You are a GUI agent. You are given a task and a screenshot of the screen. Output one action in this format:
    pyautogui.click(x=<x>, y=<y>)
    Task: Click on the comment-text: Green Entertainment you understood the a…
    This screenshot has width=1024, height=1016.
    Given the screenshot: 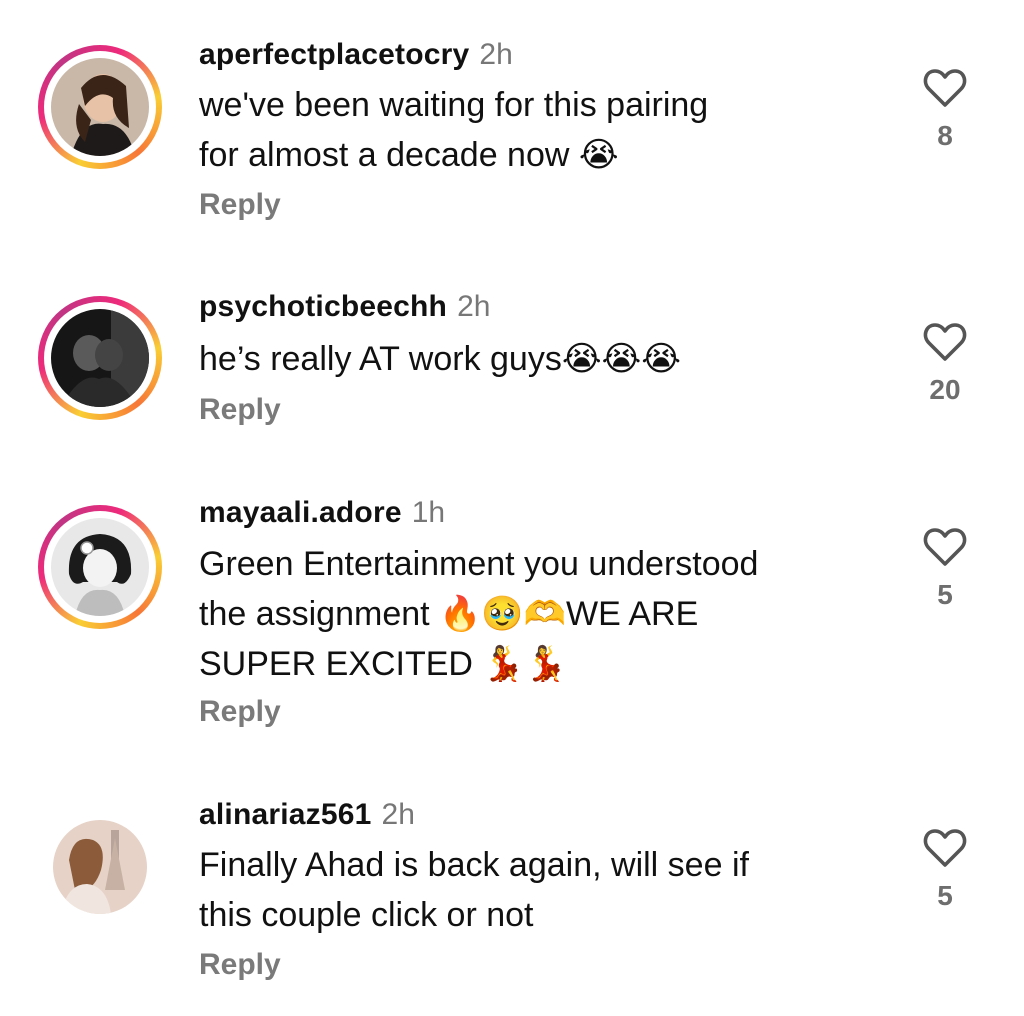 What is the action you would take?
    pyautogui.click(x=479, y=614)
    